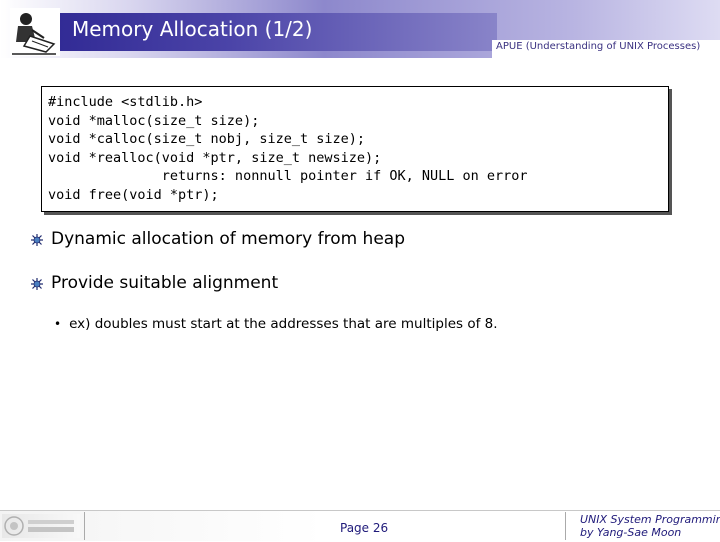 The height and width of the screenshot is (542, 720). I want to click on course-author: by Yang-Sae Moon, so click(631, 532).